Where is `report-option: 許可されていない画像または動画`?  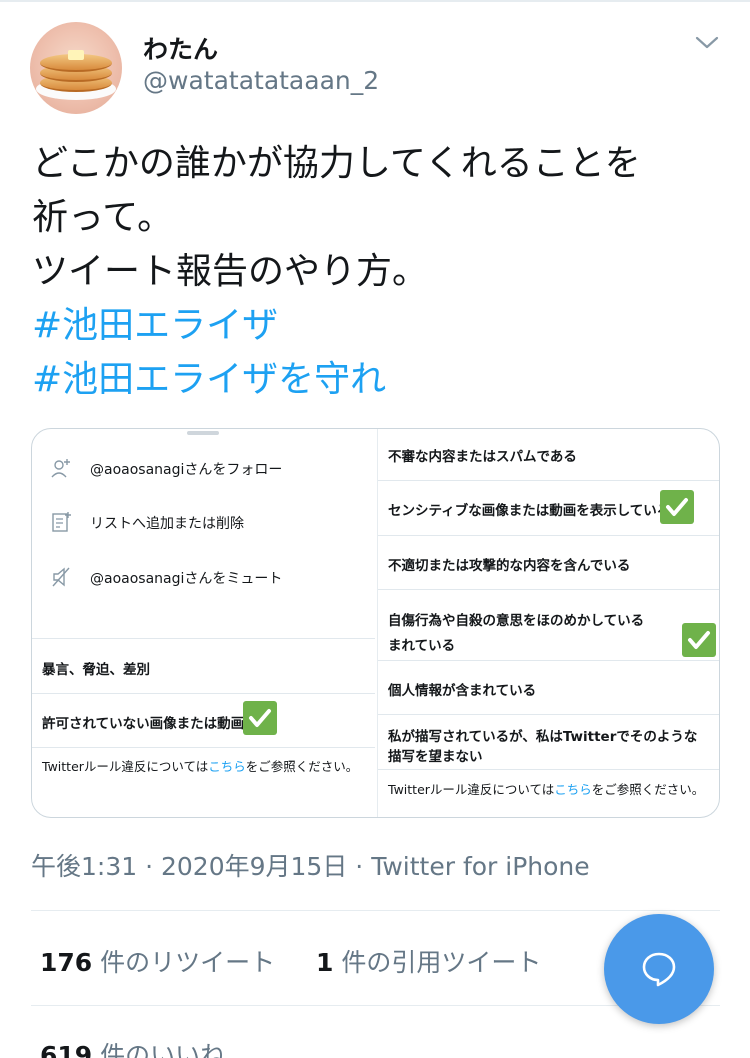 report-option: 許可されていない画像または動画 is located at coordinates (143, 724).